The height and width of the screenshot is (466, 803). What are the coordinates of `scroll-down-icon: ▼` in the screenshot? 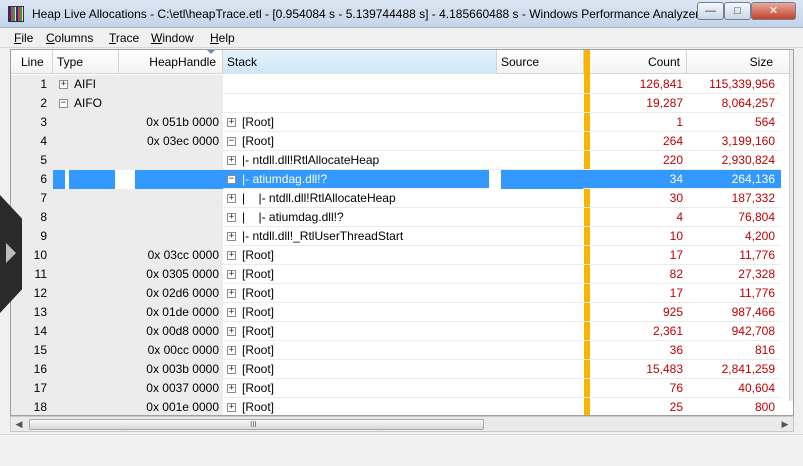 It's located at (791, 393).